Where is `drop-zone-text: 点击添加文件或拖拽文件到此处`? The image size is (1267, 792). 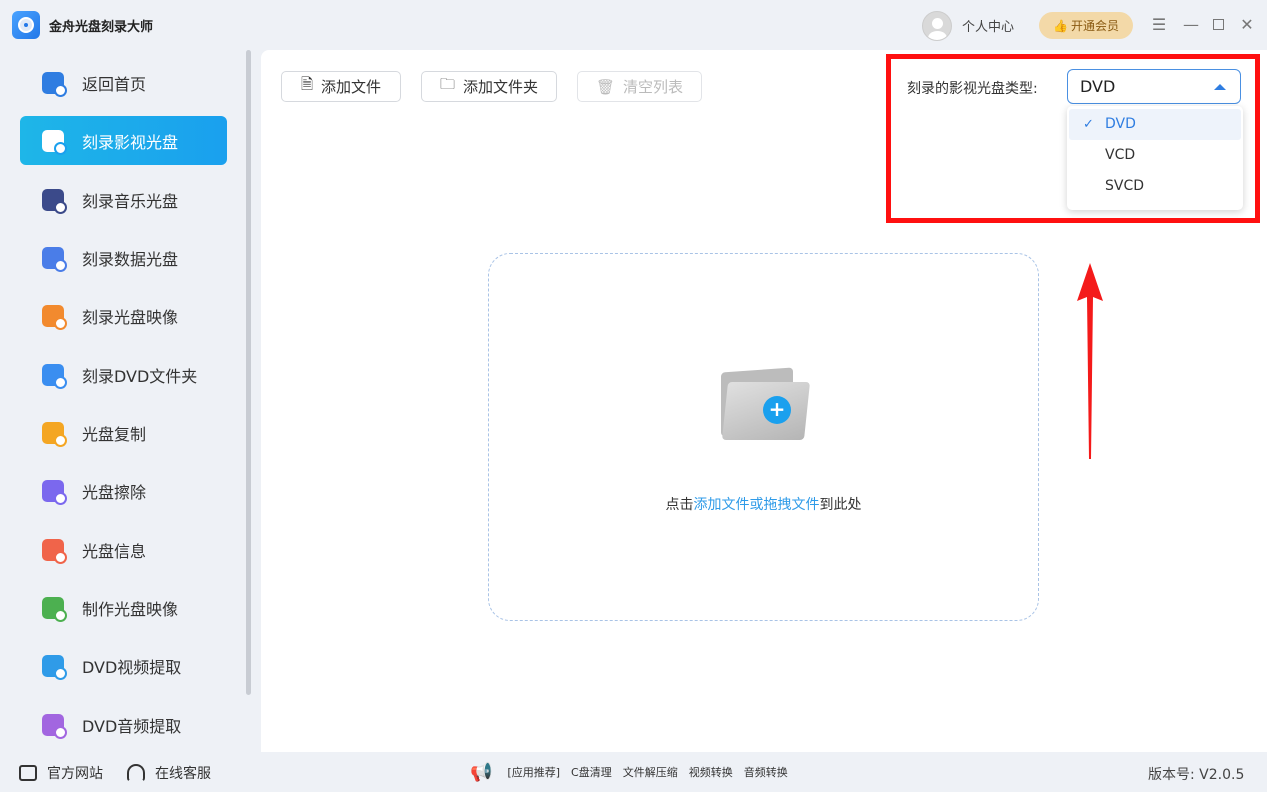 drop-zone-text: 点击添加文件或拖拽文件到此处 is located at coordinates (763, 505).